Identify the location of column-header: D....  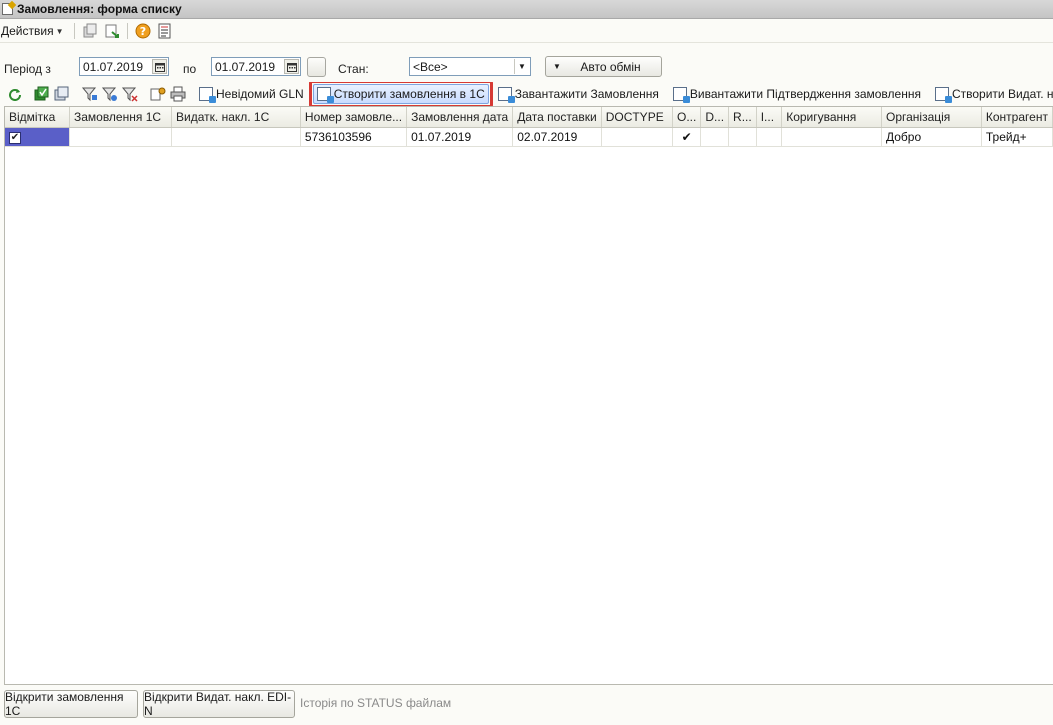
(715, 117).